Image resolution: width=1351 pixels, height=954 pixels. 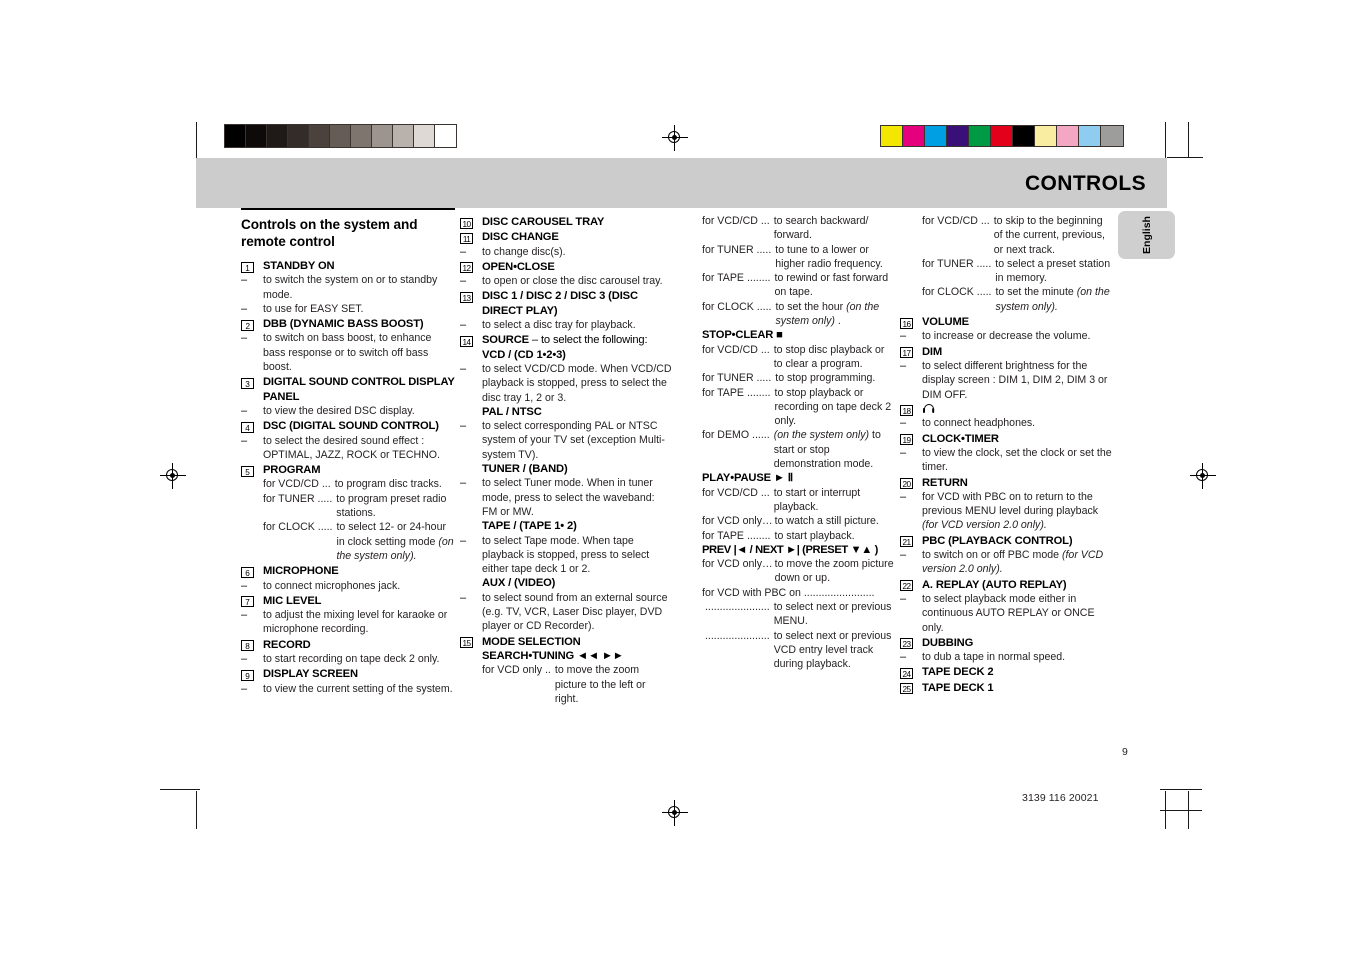 I want to click on control-entry-6: 6 MICROPHONE, so click(x=348, y=571).